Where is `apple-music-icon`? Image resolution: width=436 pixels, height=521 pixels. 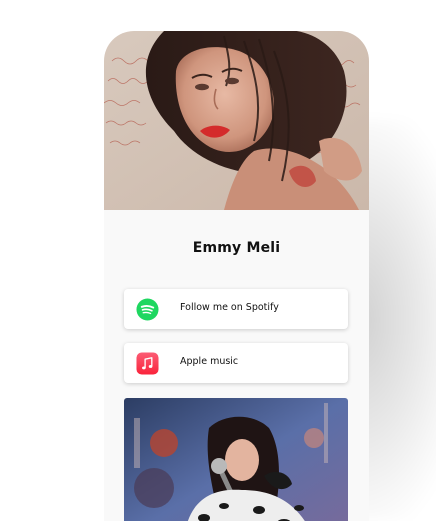
apple-music-icon is located at coordinates (147, 363).